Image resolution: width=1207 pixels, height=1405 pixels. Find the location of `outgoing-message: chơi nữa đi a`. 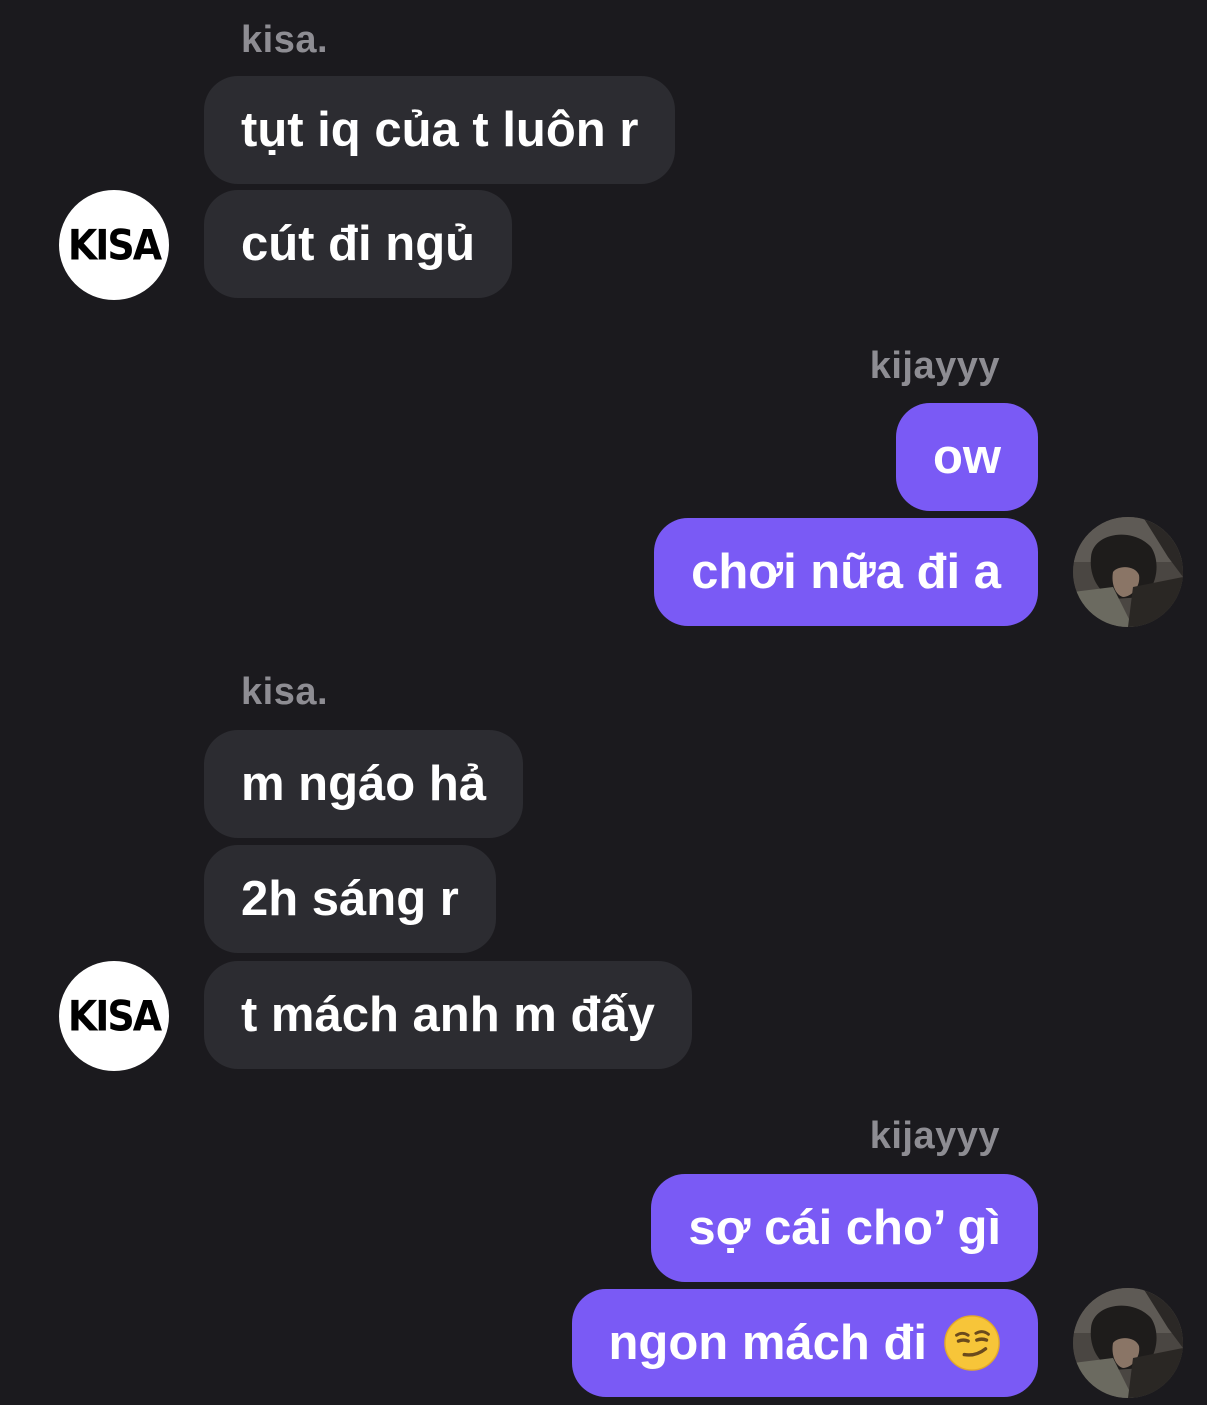

outgoing-message: chơi nữa đi a is located at coordinates (846, 572).